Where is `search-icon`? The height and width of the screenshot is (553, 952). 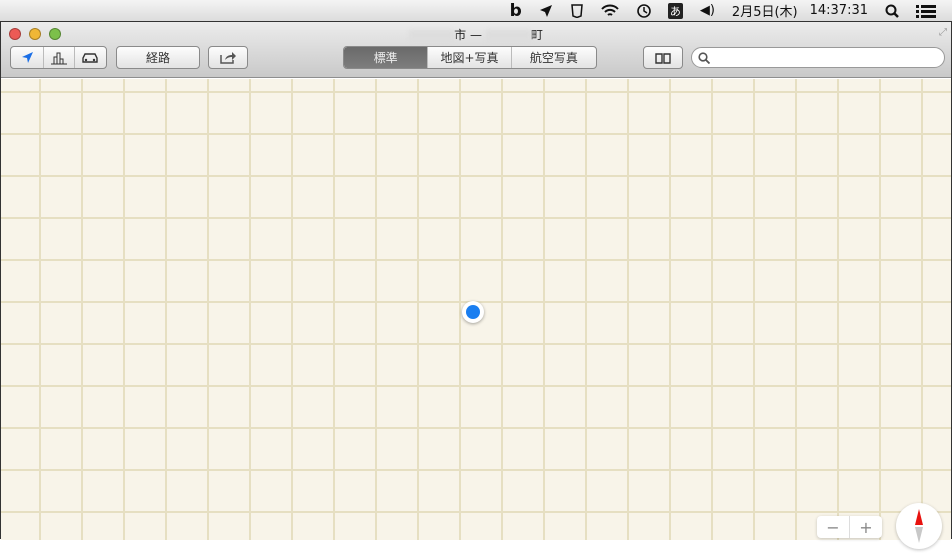
search-icon is located at coordinates (704, 57).